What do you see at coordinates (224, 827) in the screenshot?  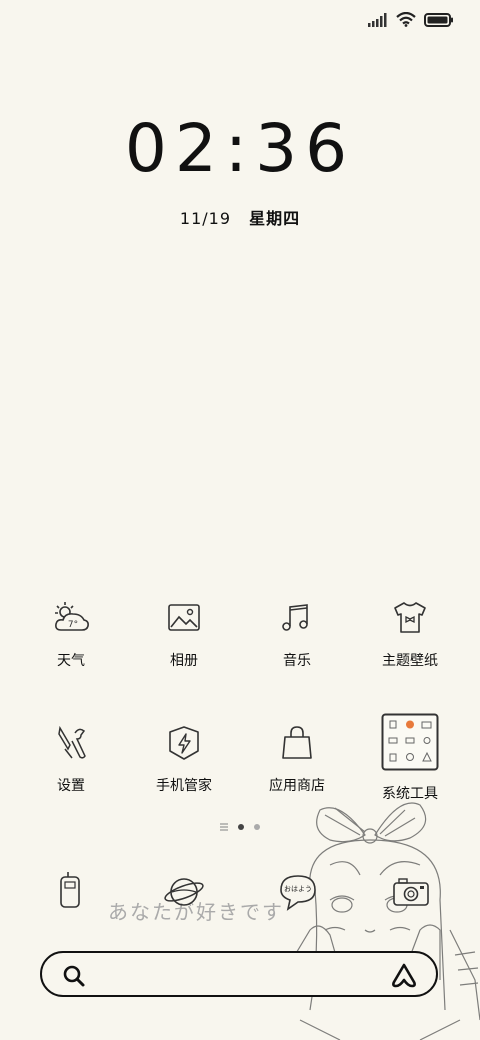 I see `menu-lines-icon` at bounding box center [224, 827].